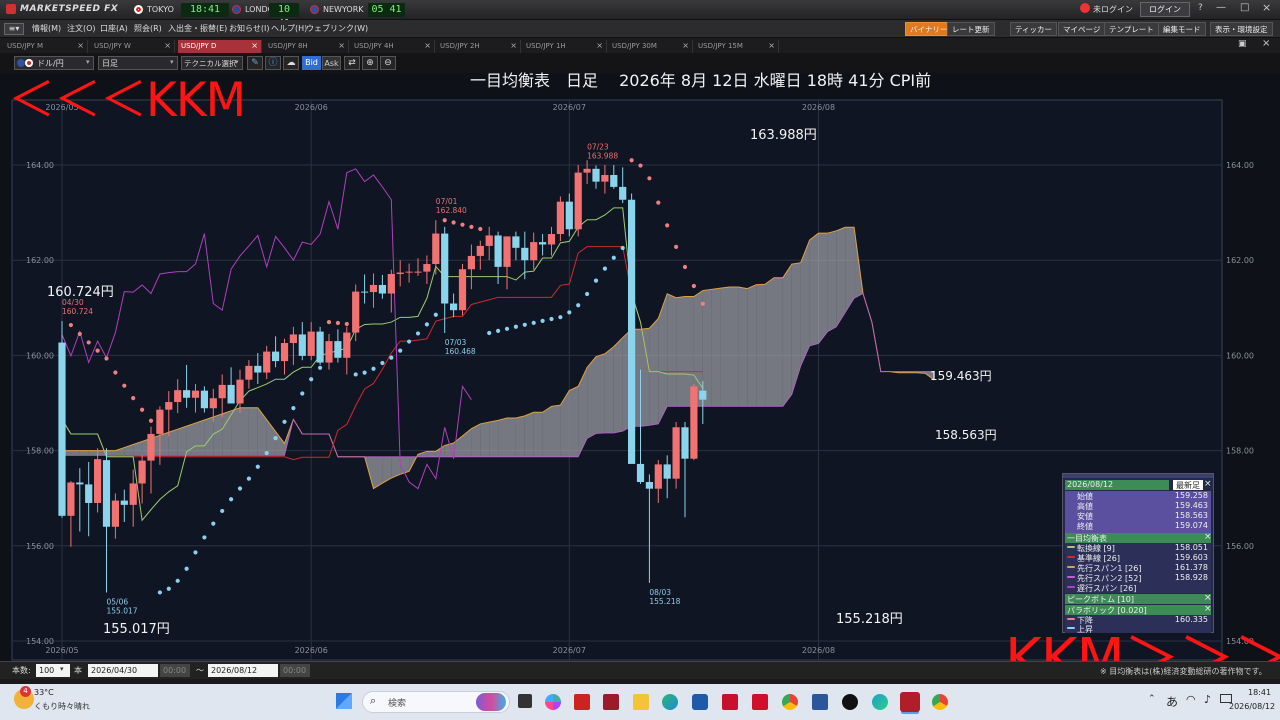 Image resolution: width=1280 pixels, height=720 pixels. I want to click on tab-usdjpy-8h: USD/JPY 8H ×, so click(307, 46).